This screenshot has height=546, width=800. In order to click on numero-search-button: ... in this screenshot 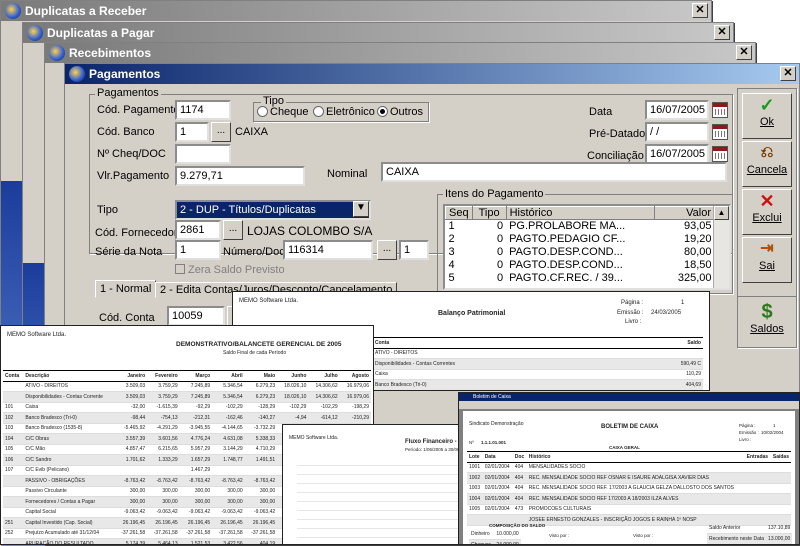, I will do `click(387, 250)`.